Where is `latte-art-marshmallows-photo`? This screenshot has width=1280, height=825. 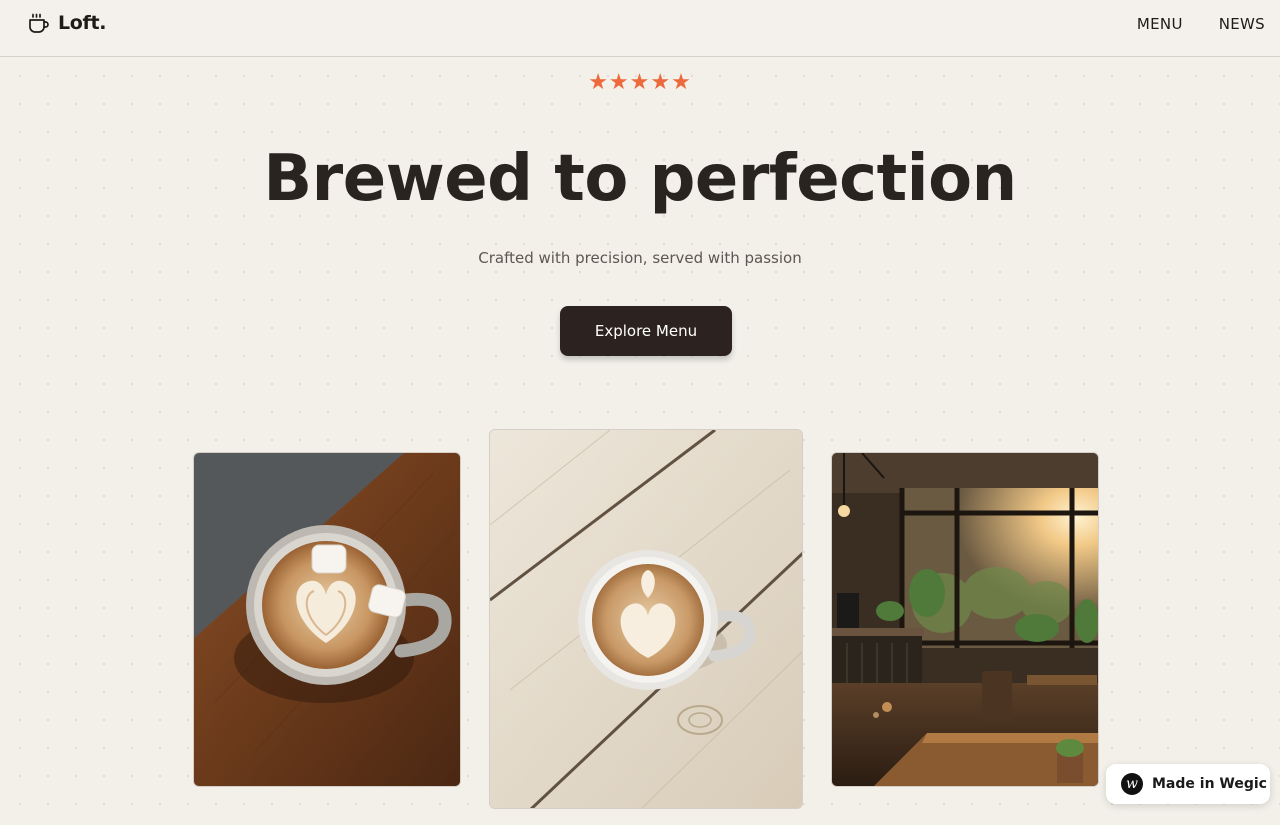 latte-art-marshmallows-photo is located at coordinates (327, 619).